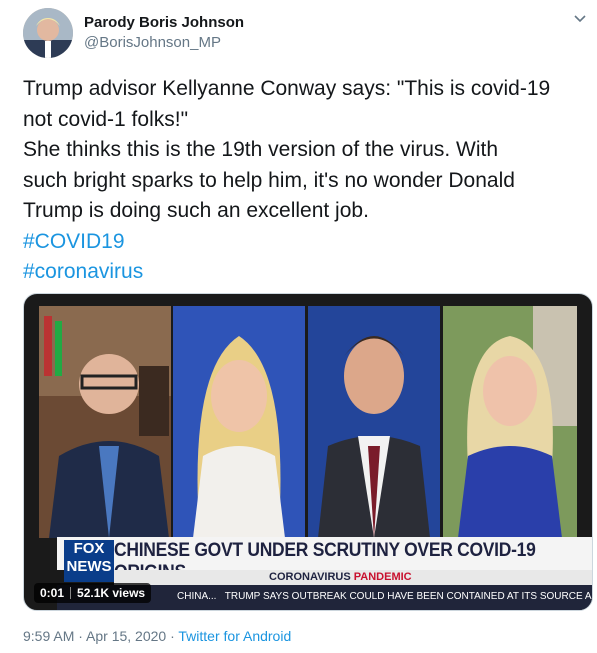  Describe the element at coordinates (234, 636) in the screenshot. I see `source-link: Twitter for Android` at that location.